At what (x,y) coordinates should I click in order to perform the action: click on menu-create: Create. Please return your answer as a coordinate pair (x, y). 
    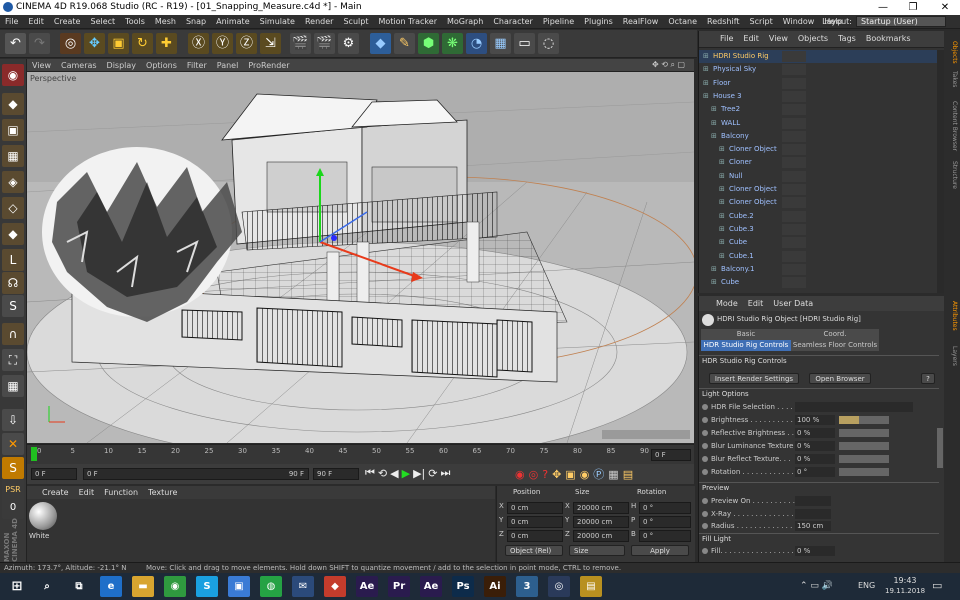
    Looking at the image, I should click on (67, 22).